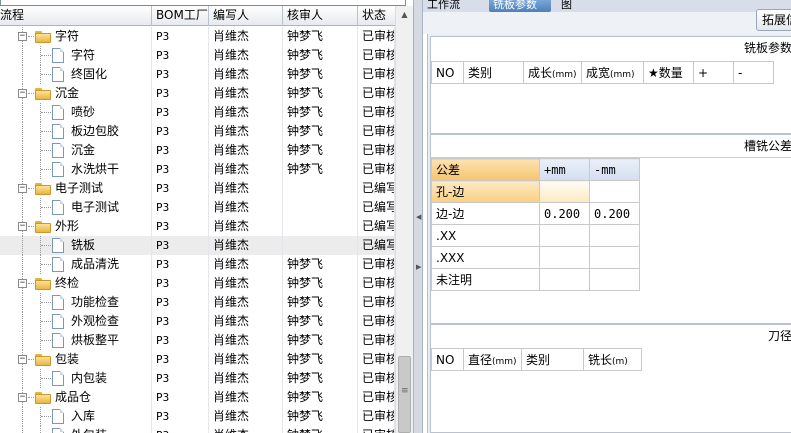 The width and height of the screenshot is (791, 433). What do you see at coordinates (668, 72) in the screenshot?
I see `column-header: ★数量` at bounding box center [668, 72].